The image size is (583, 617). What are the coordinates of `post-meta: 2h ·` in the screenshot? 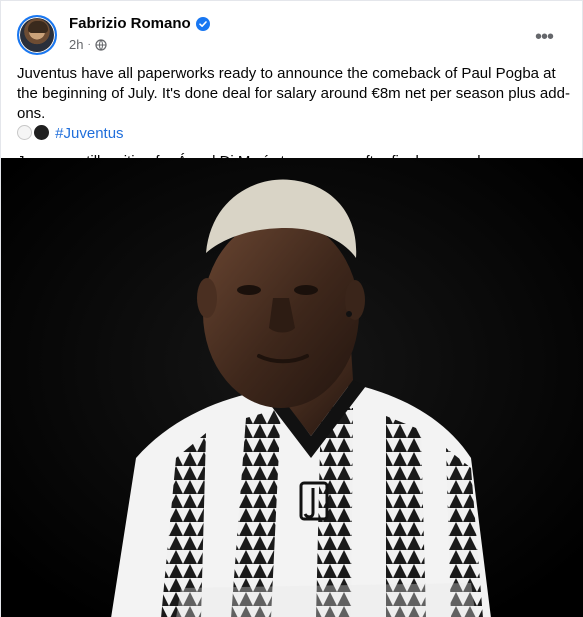 It's located at (88, 44).